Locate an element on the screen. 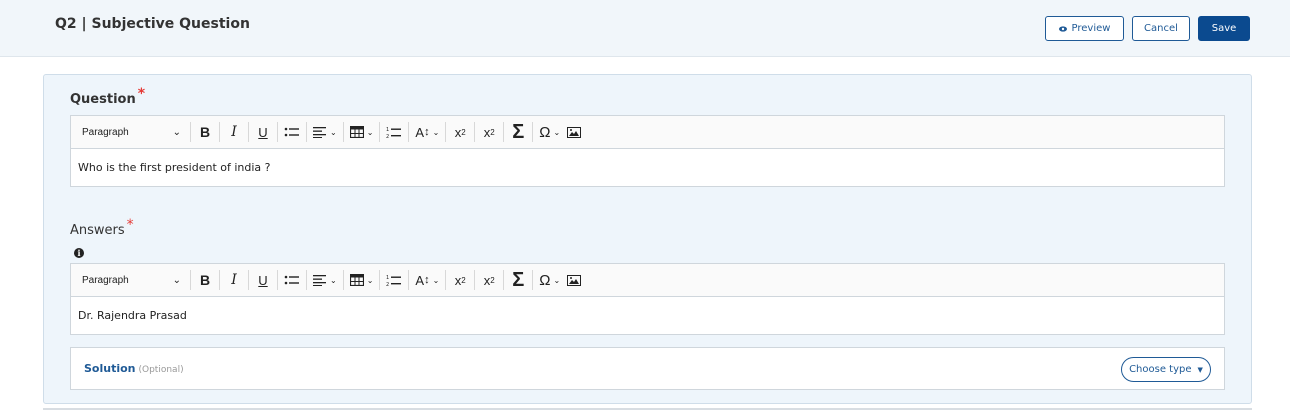 The height and width of the screenshot is (411, 1290). answers-label: Answers * is located at coordinates (102, 227).